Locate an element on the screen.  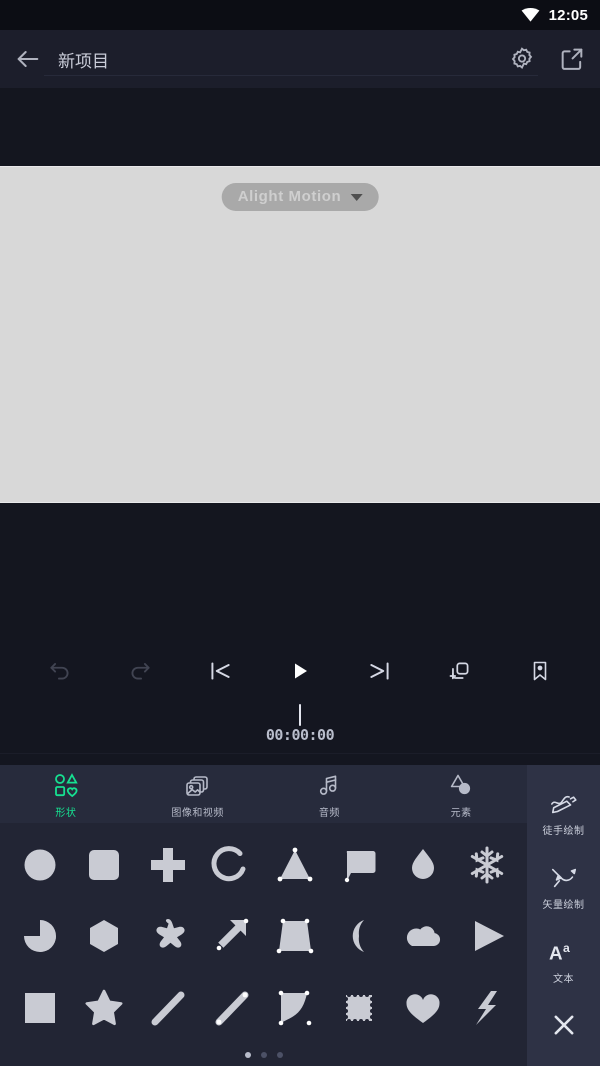
side-item-text: A a 文本 is located at coordinates (564, 962).